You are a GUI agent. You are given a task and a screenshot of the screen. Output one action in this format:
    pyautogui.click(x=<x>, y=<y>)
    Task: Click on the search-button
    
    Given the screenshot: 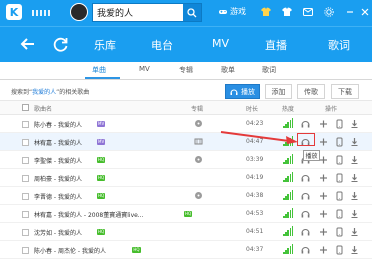 What is the action you would take?
    pyautogui.click(x=192, y=12)
    